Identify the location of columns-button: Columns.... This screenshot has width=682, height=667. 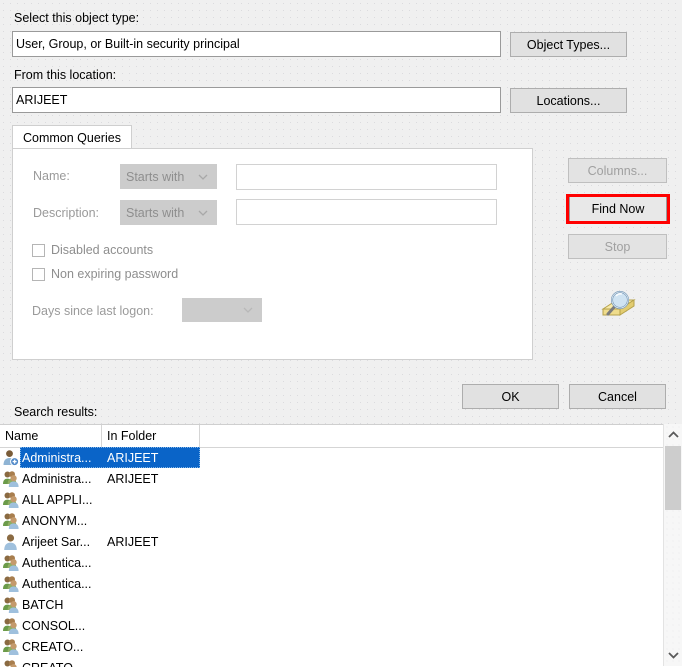
(617, 170).